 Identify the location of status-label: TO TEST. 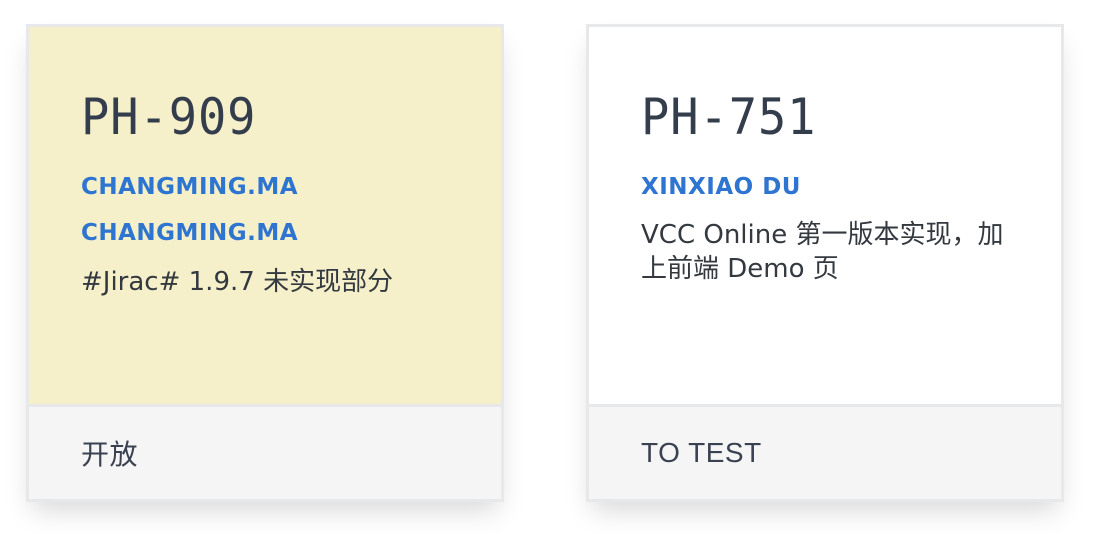
(701, 452).